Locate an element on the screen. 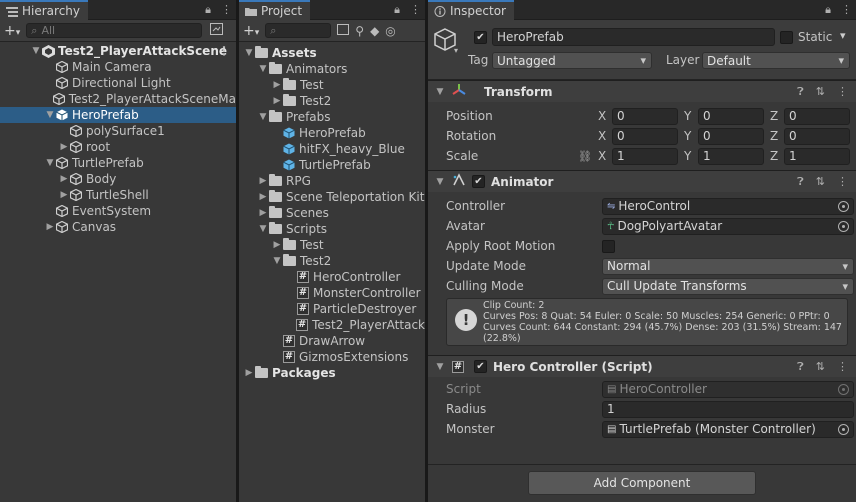 The image size is (856, 502). project-item: TurtlePrefab is located at coordinates (332, 165).